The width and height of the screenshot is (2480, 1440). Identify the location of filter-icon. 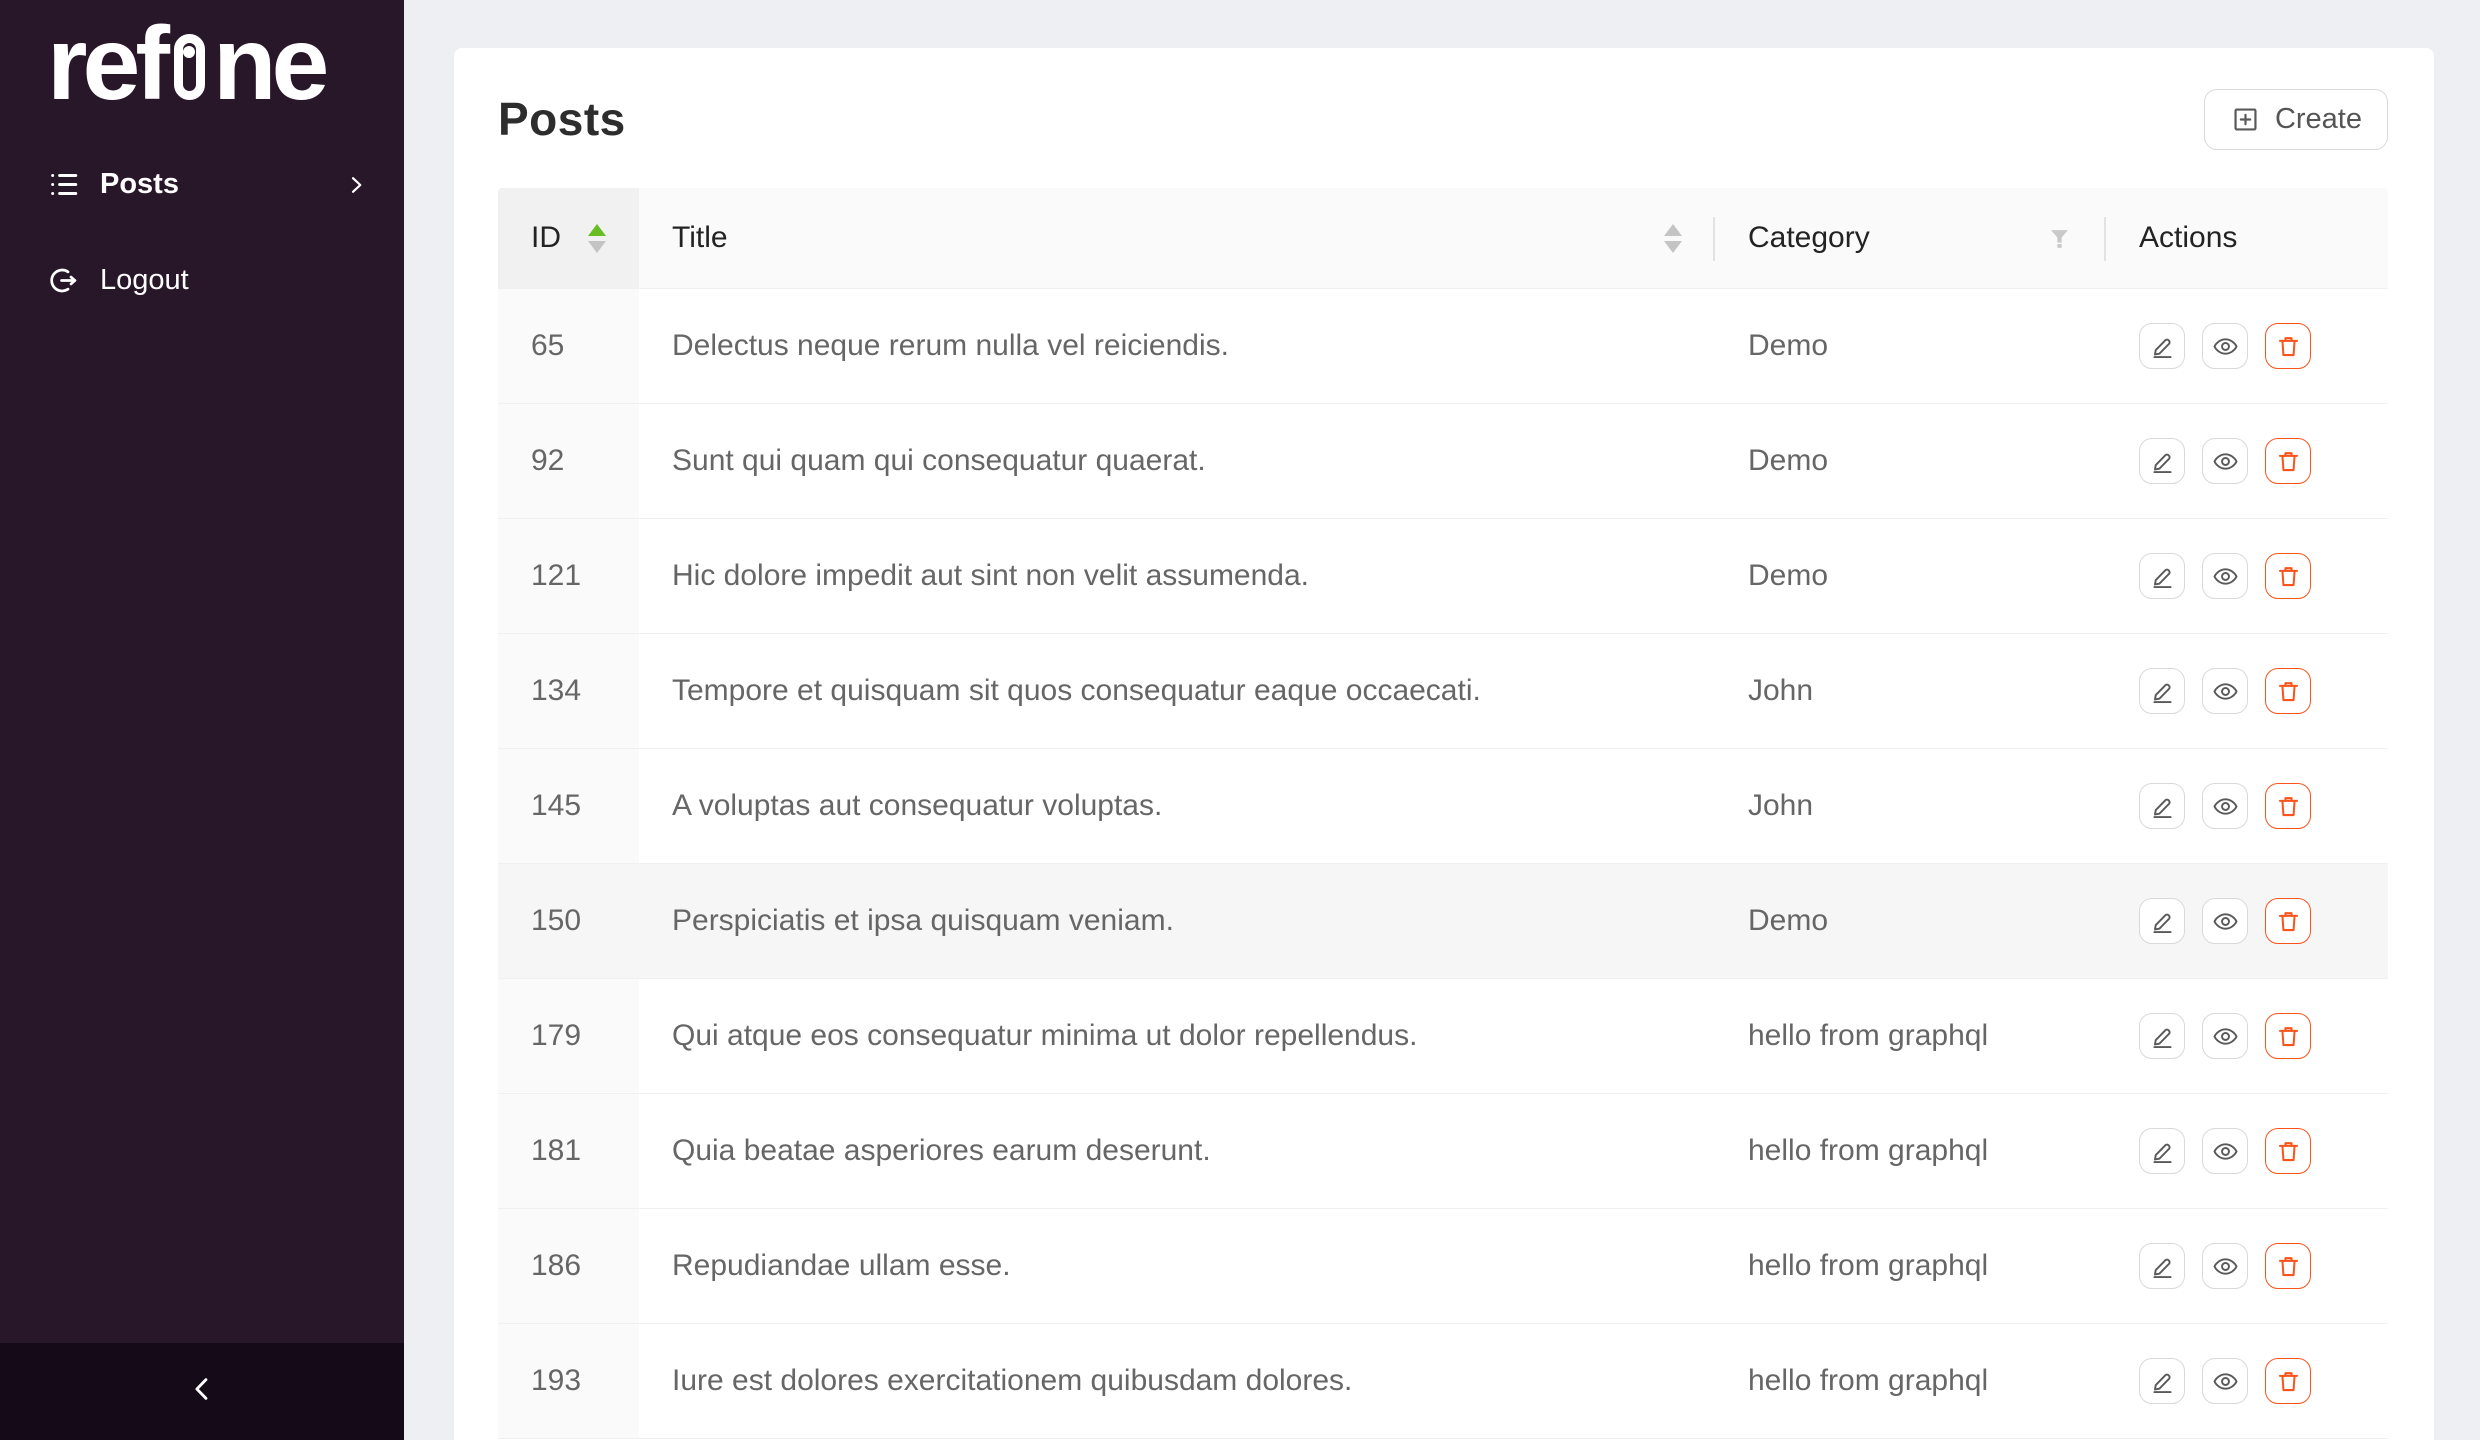
(2059, 238).